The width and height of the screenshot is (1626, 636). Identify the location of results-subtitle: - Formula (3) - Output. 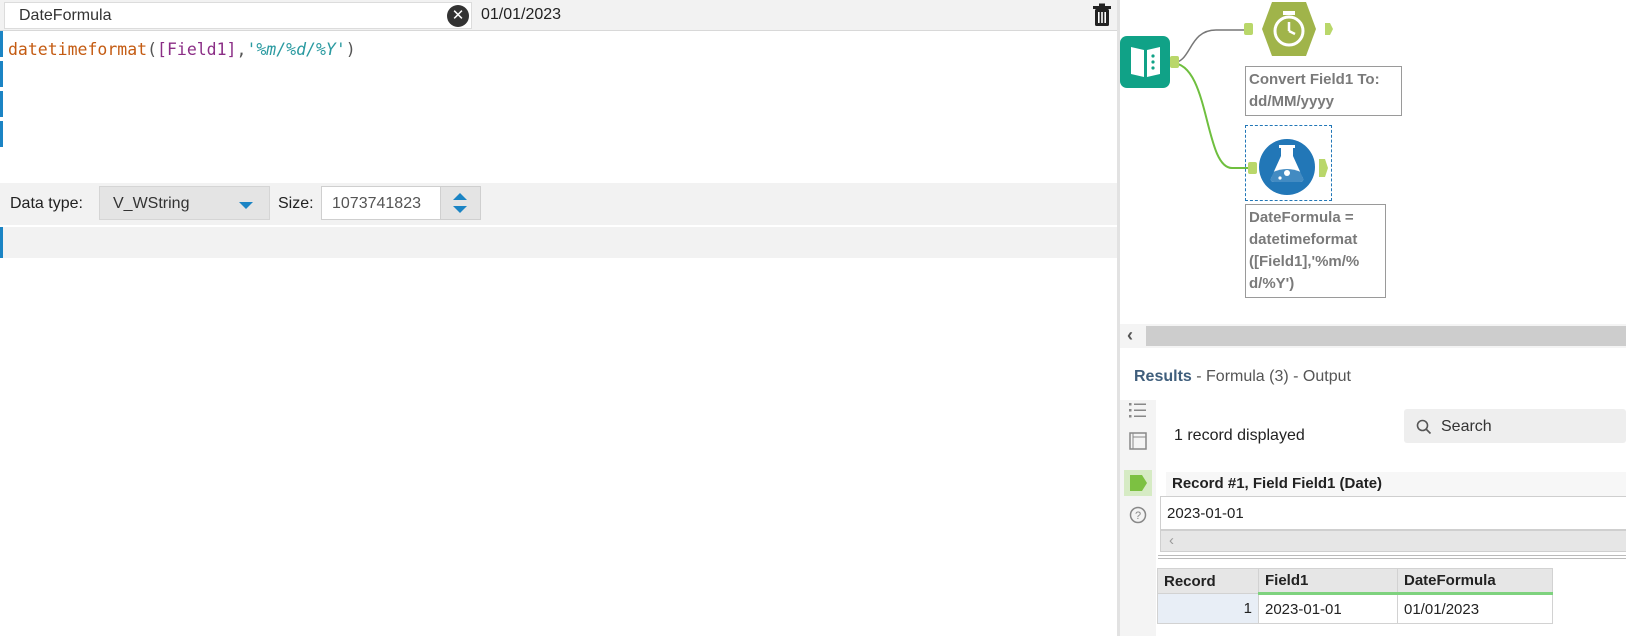
(1271, 376).